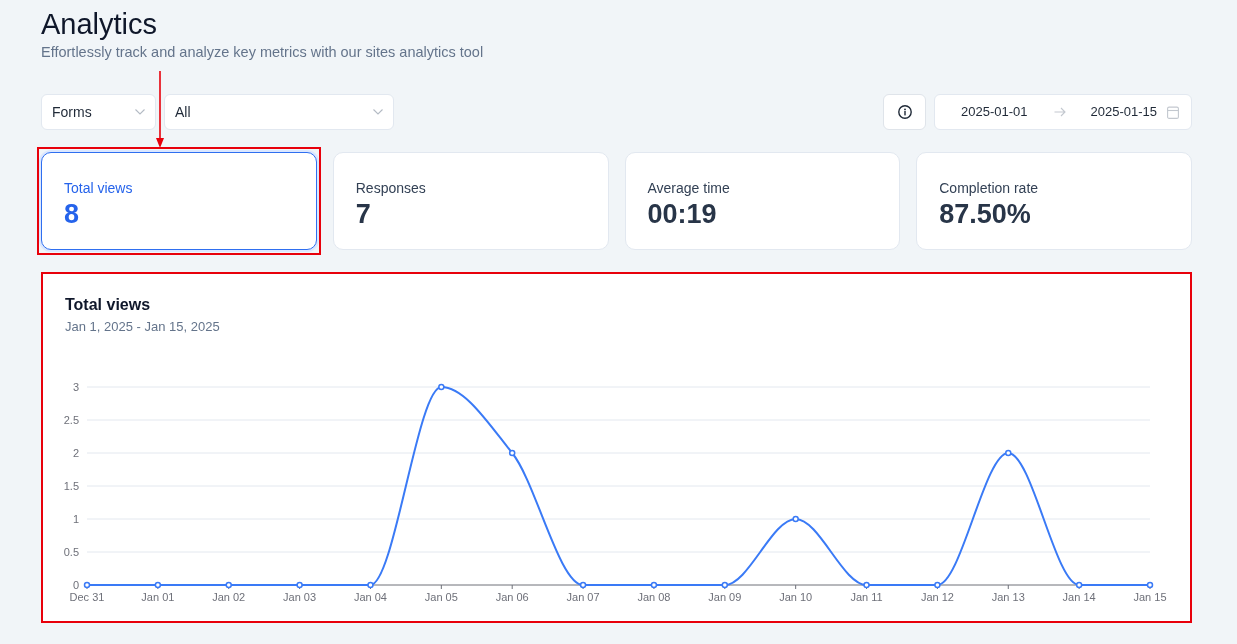 The height and width of the screenshot is (644, 1237). I want to click on metric-value: 8, so click(72, 214).